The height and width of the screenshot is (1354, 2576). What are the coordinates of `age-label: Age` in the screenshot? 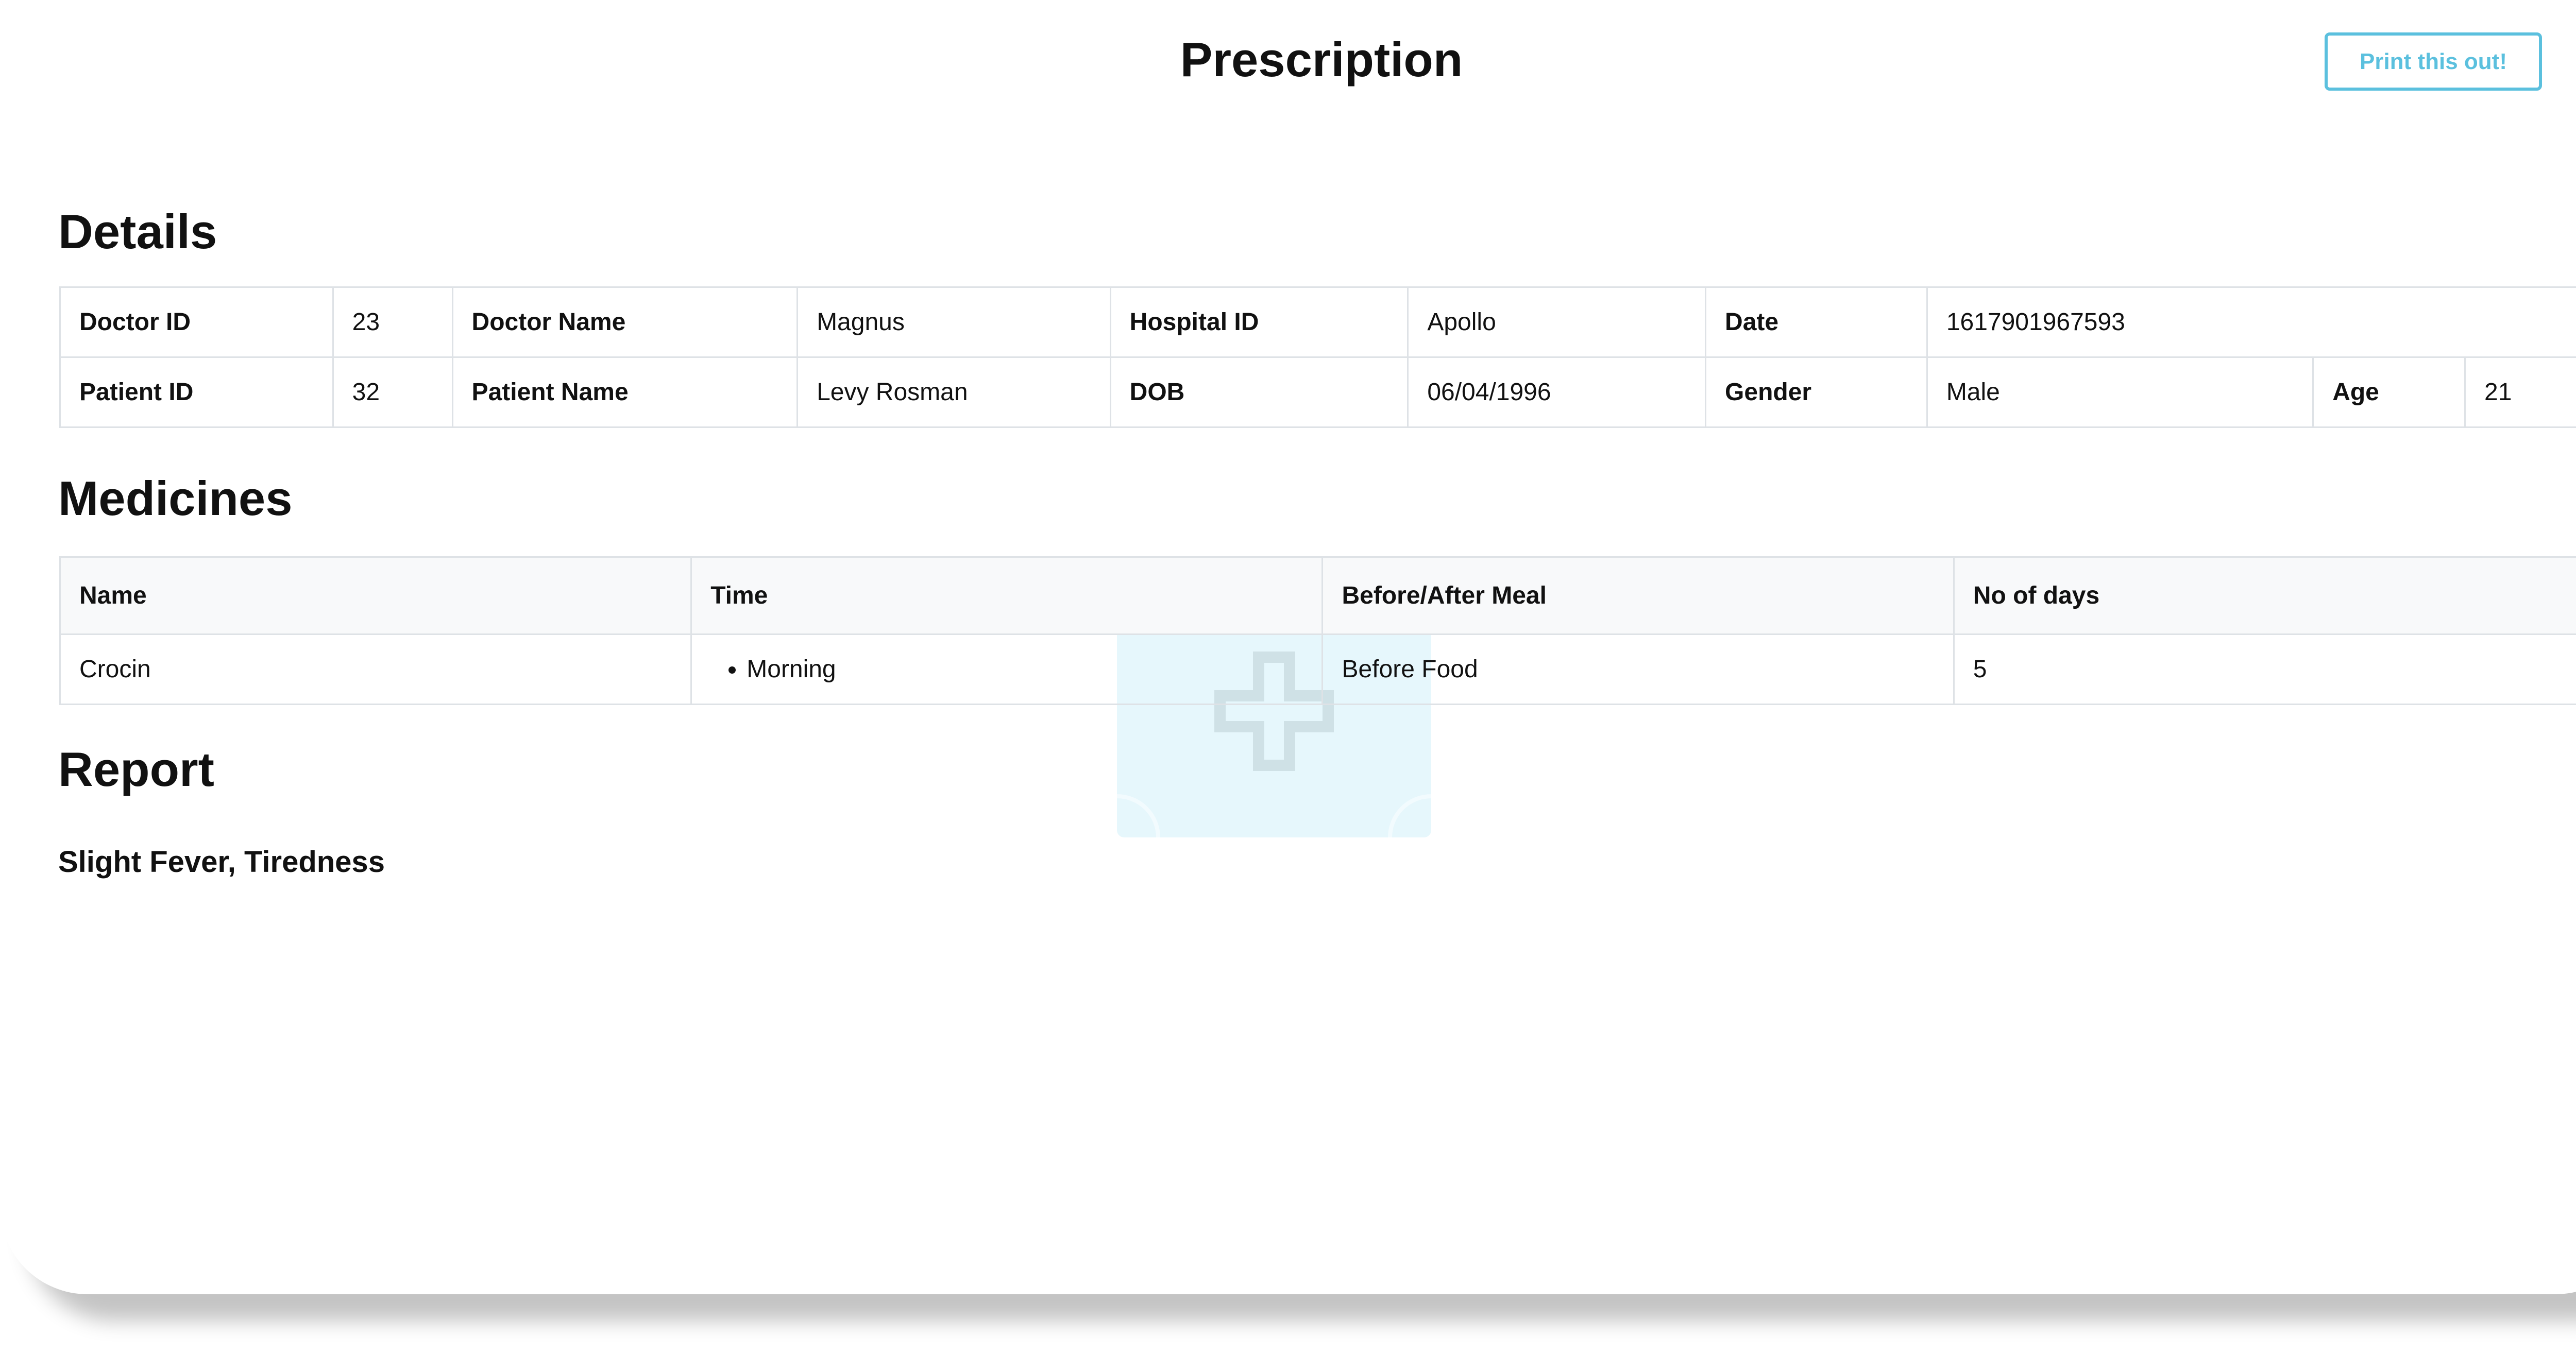 It's located at (2389, 392).